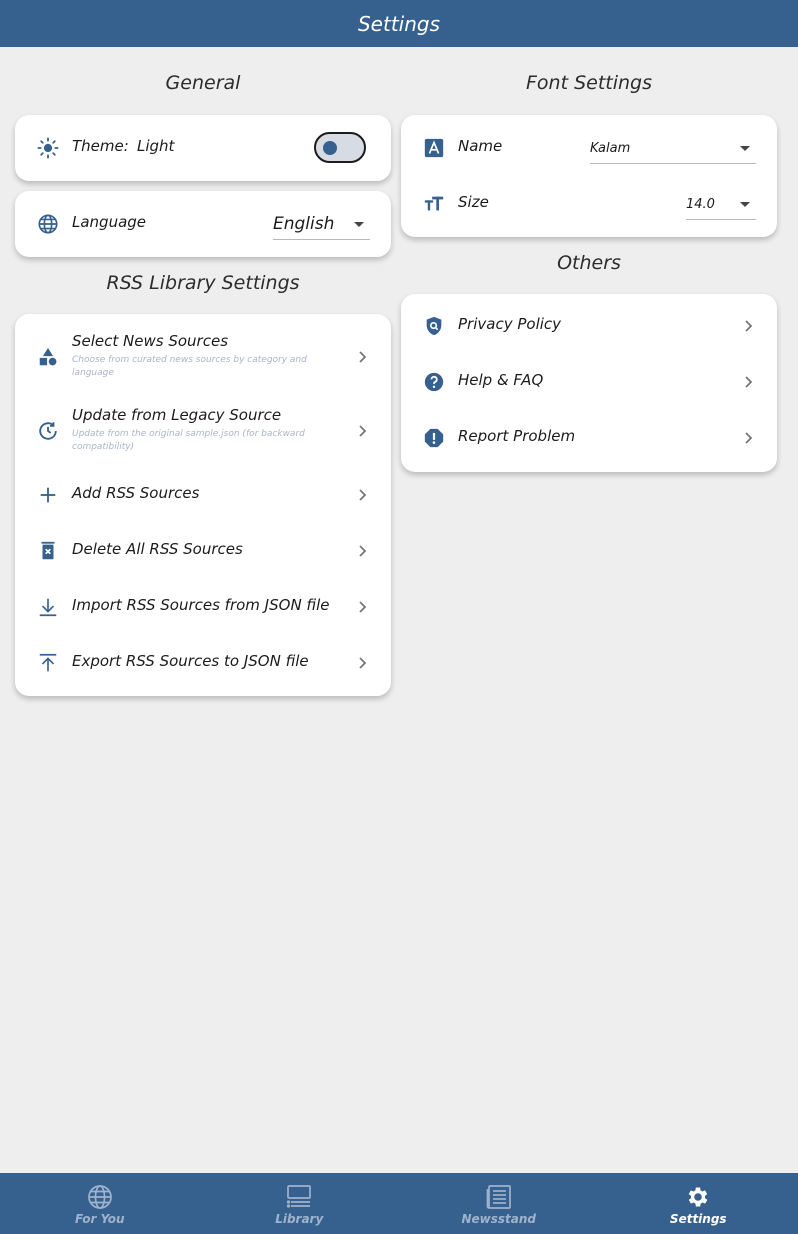 The height and width of the screenshot is (1234, 798). Describe the element at coordinates (99, 1218) in the screenshot. I see `nav-for-you-label: For You` at that location.